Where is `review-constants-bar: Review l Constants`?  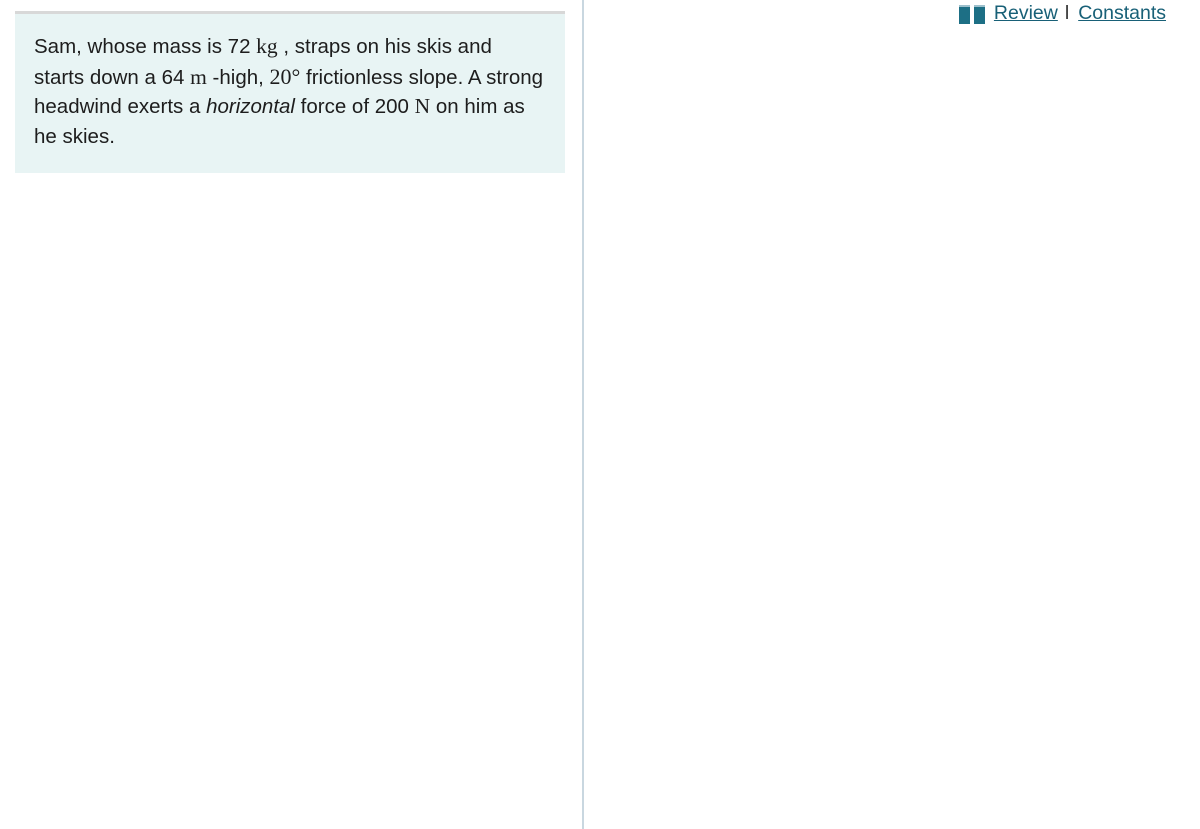 review-constants-bar: Review l Constants is located at coordinates (1062, 13).